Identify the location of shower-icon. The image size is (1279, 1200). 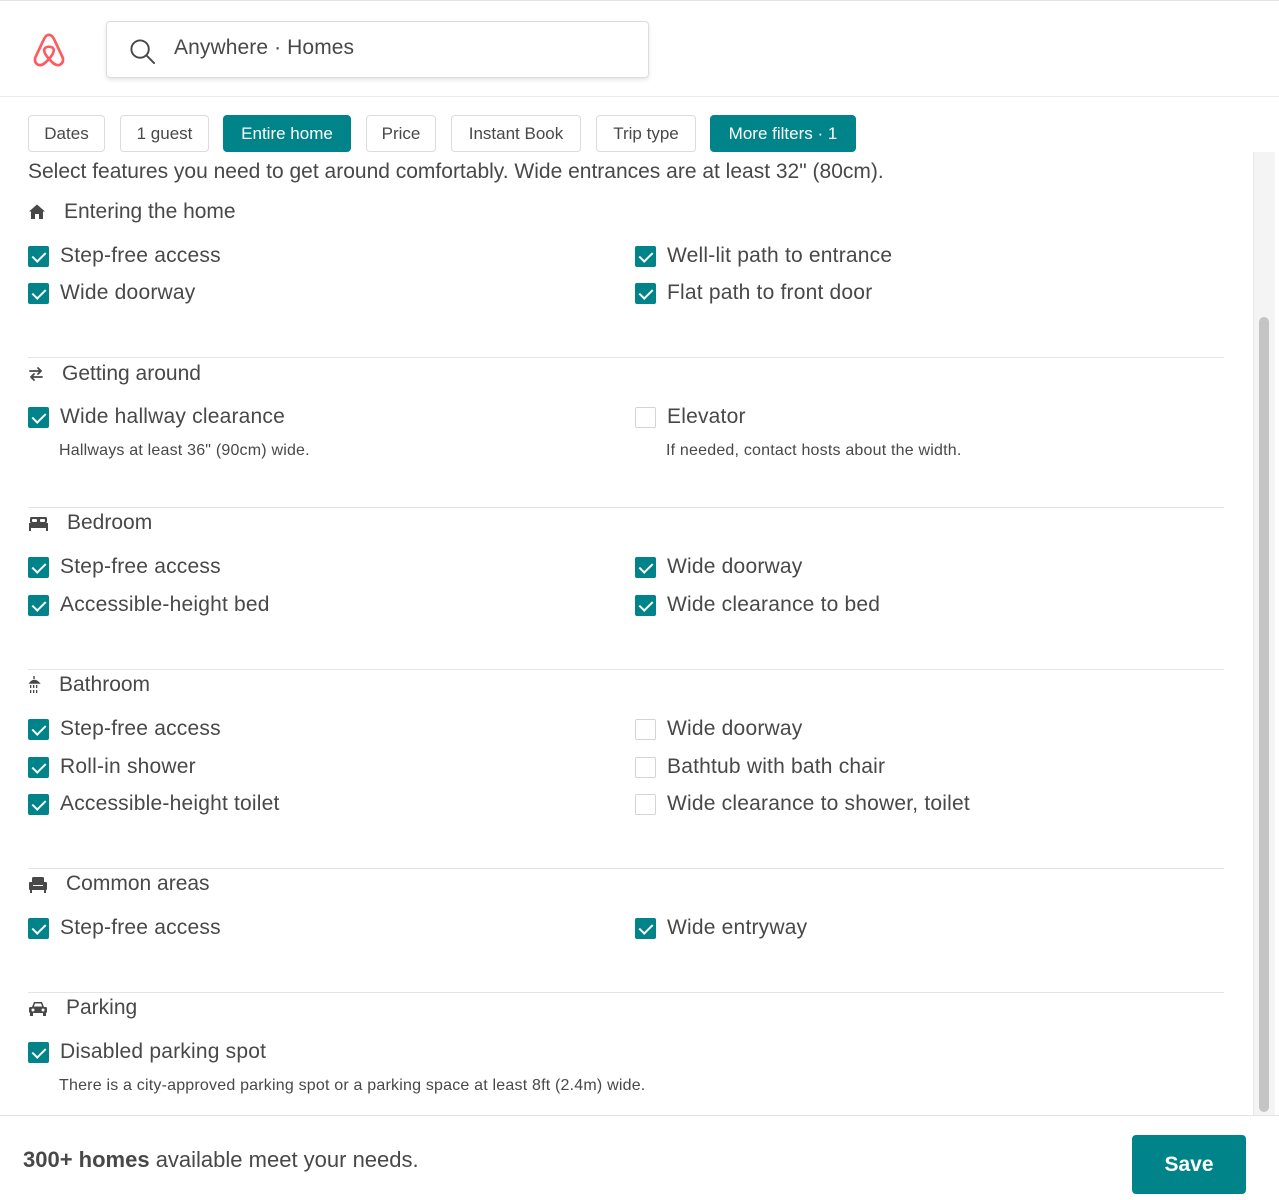
(39, 685).